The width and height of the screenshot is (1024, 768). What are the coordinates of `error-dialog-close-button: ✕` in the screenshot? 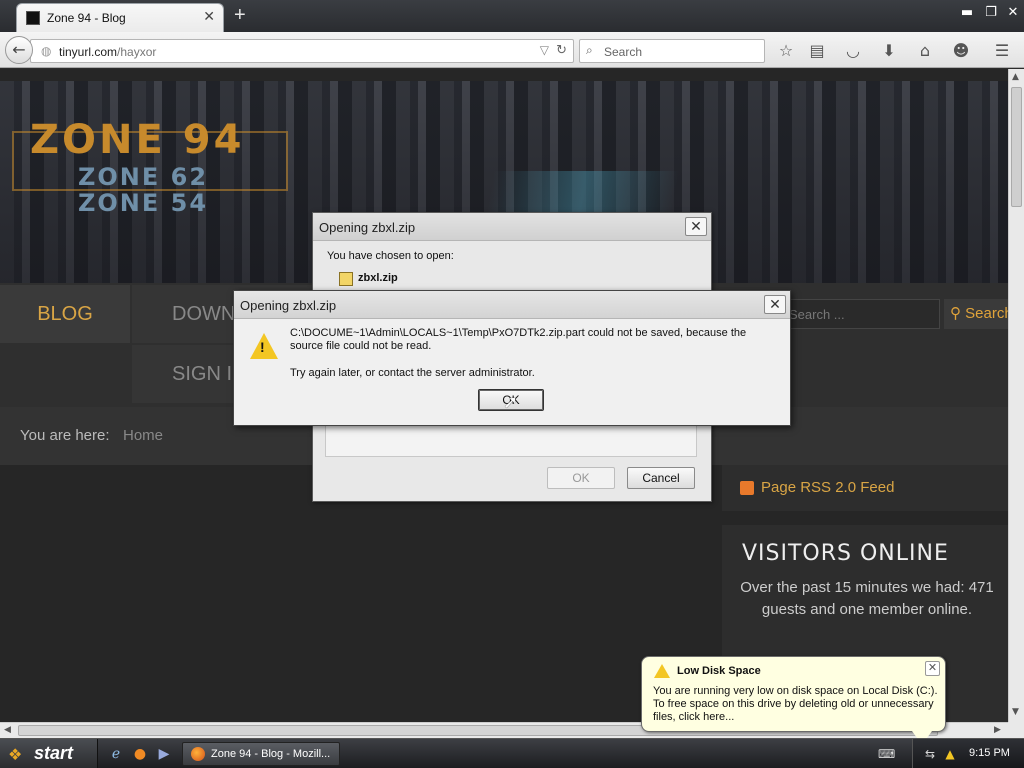 It's located at (775, 304).